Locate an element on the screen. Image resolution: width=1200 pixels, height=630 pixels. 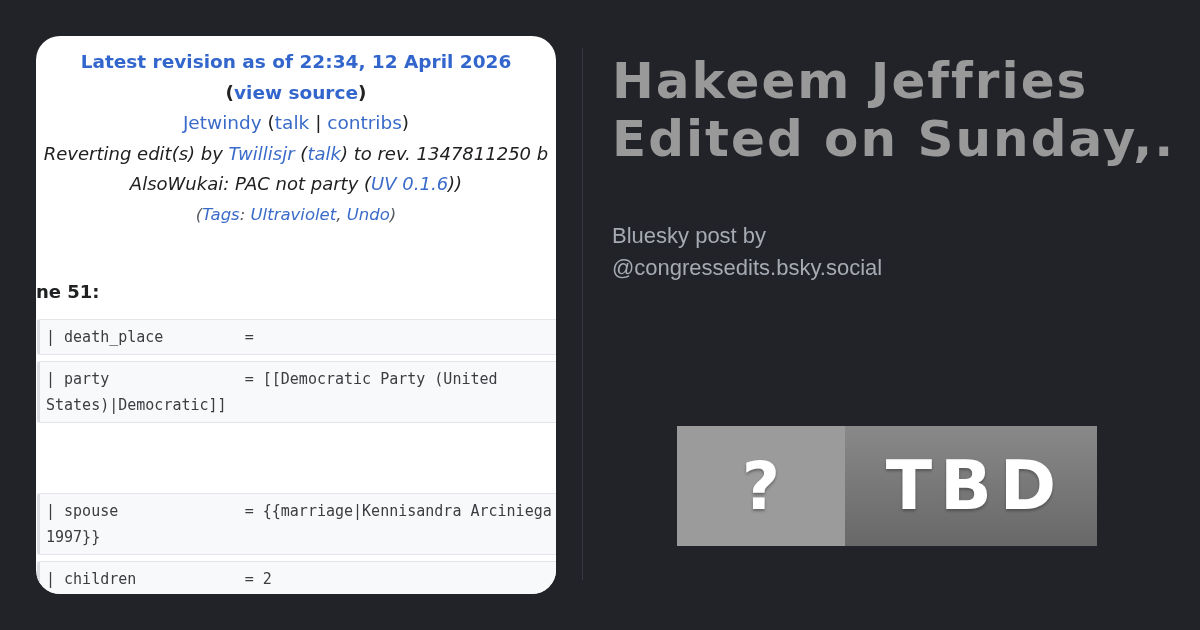
wiki-link: view source is located at coordinates (296, 92).